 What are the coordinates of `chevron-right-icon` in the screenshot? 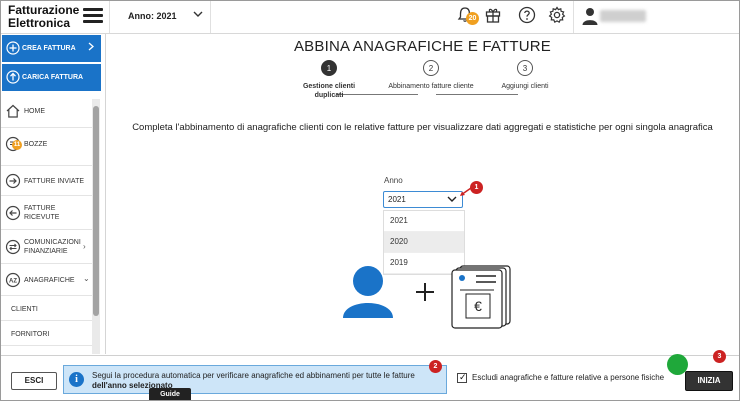 It's located at (91, 47).